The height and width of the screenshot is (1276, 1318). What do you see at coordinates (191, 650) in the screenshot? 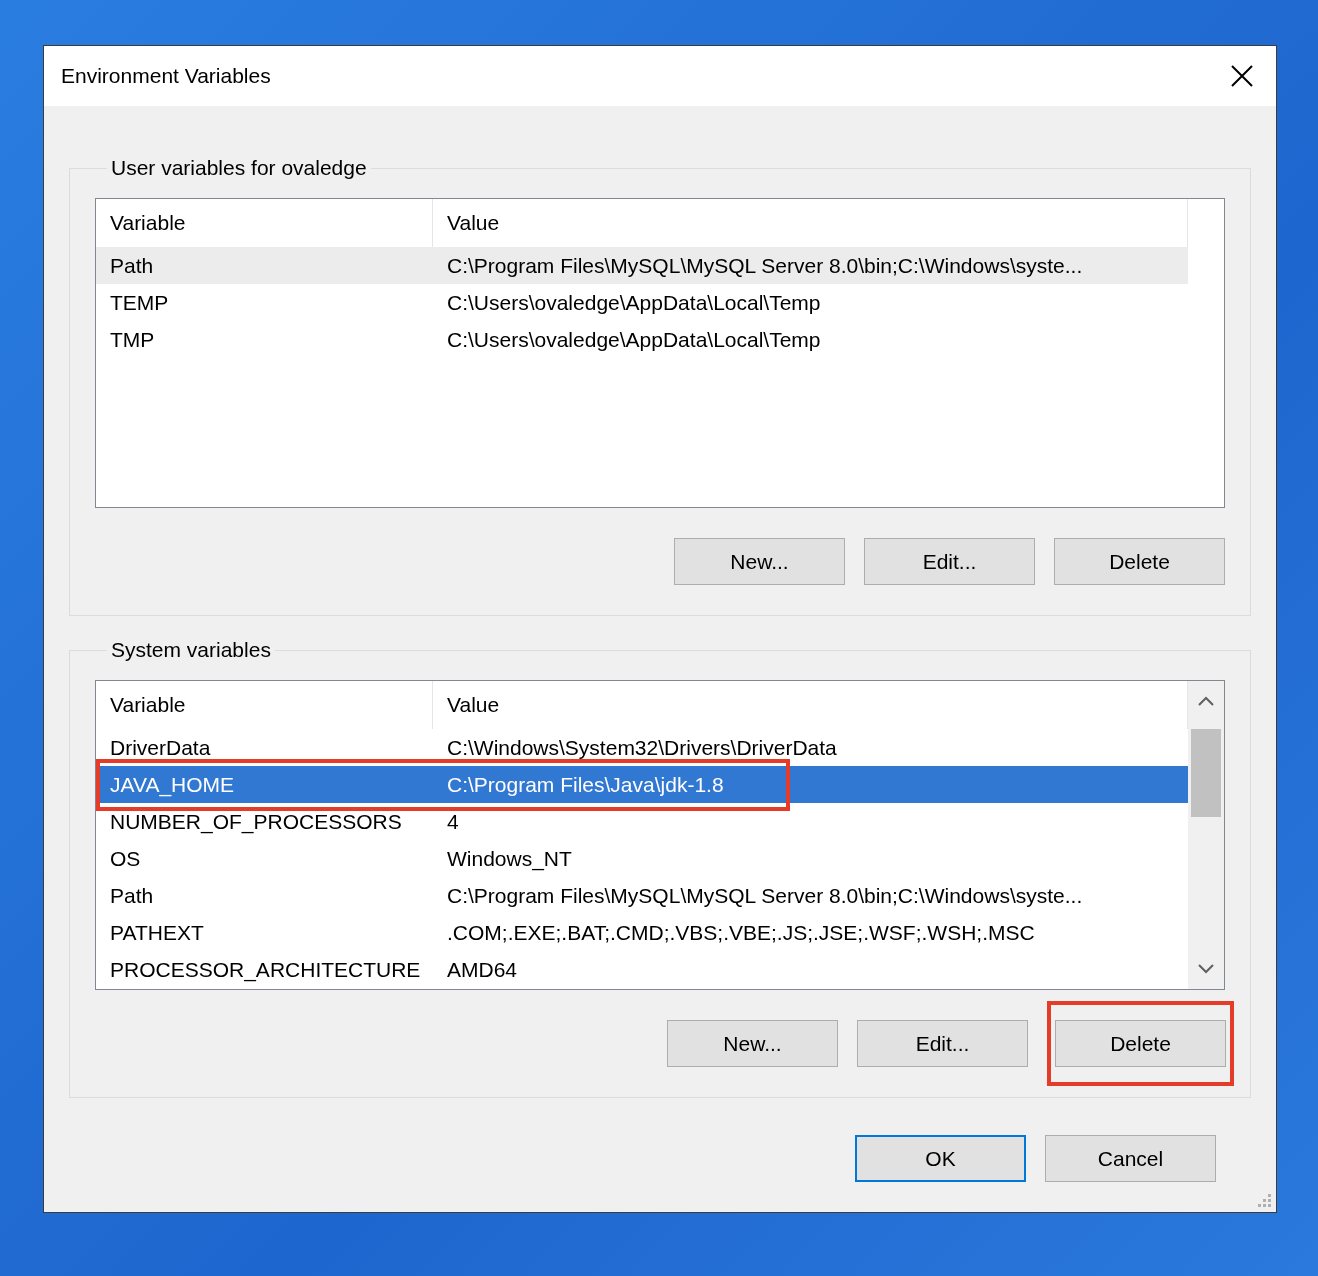
I see `group-label: System variables` at bounding box center [191, 650].